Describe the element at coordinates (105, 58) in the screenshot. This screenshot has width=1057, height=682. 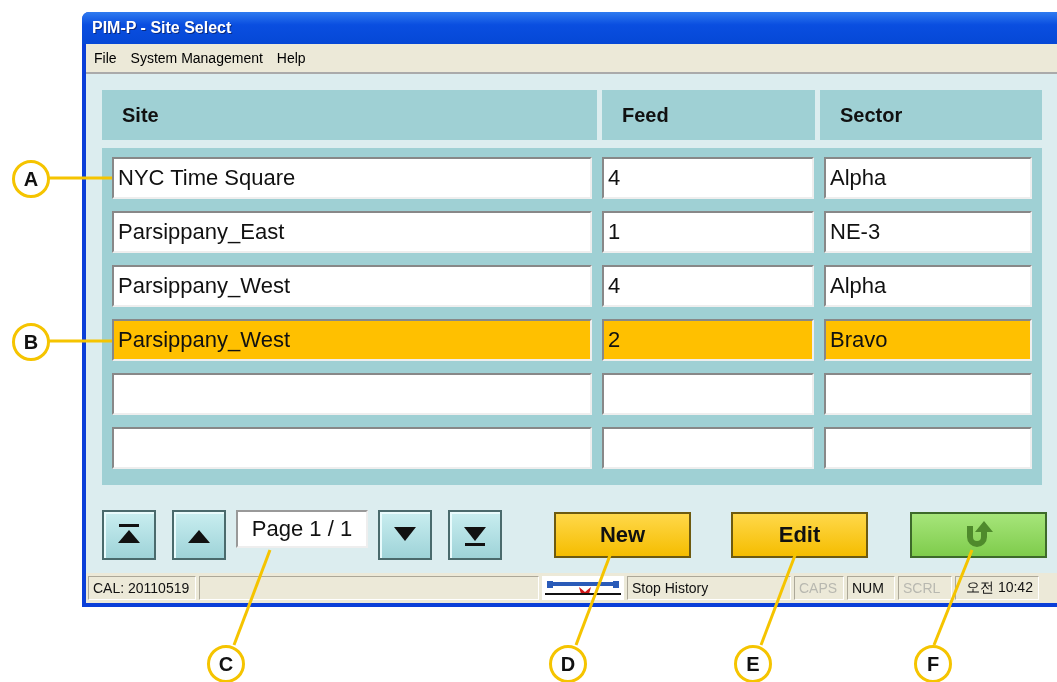
I see `menu-item: File` at that location.